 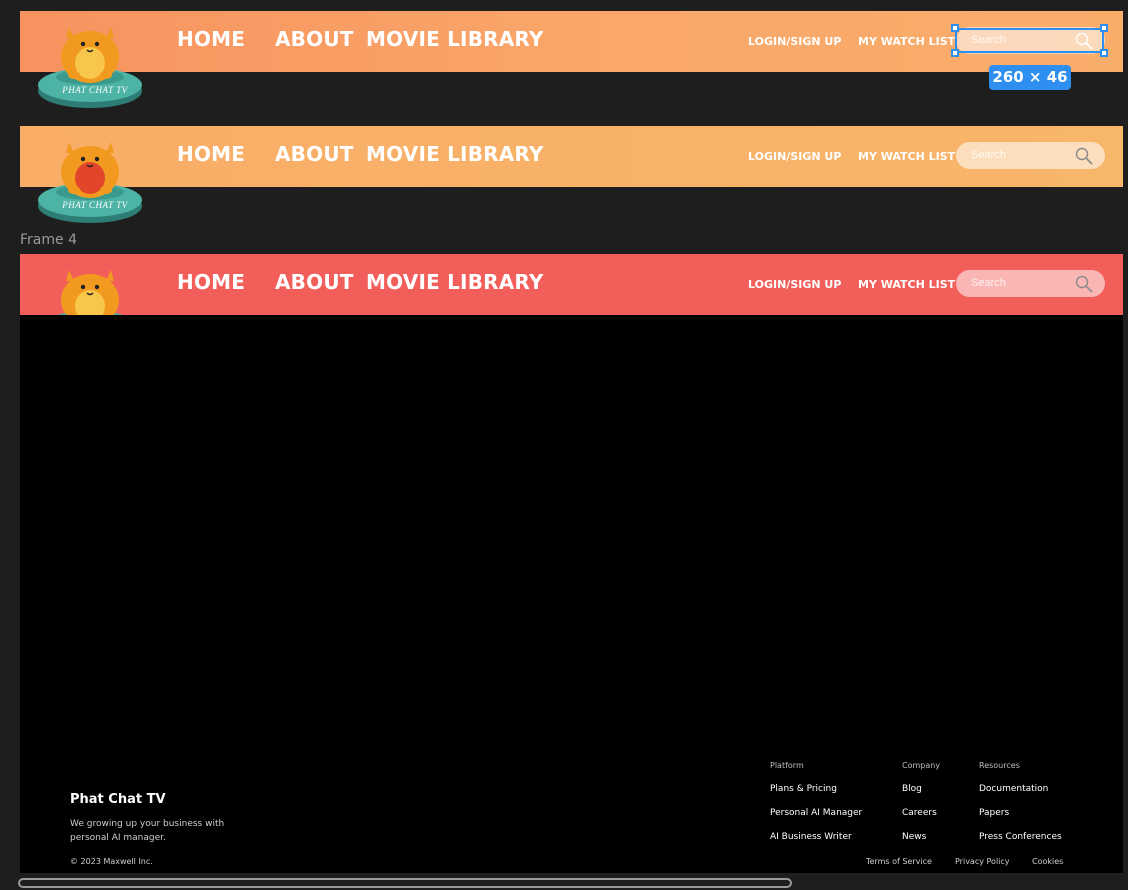 I want to click on dimension-badge: 260 × 46, so click(x=1030, y=77).